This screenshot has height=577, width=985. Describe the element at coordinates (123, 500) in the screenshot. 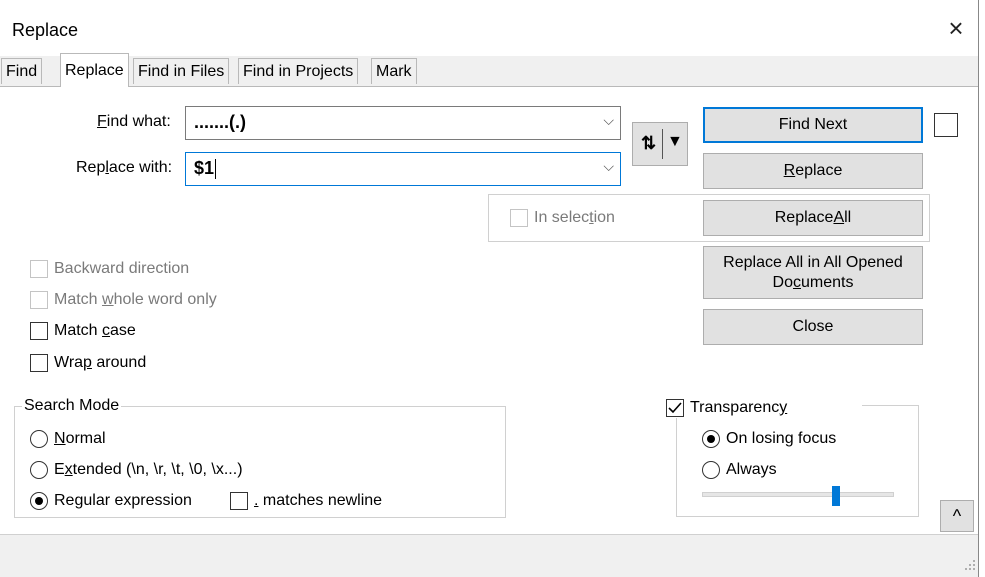

I see `regex-mode-label: Regular expression` at that location.